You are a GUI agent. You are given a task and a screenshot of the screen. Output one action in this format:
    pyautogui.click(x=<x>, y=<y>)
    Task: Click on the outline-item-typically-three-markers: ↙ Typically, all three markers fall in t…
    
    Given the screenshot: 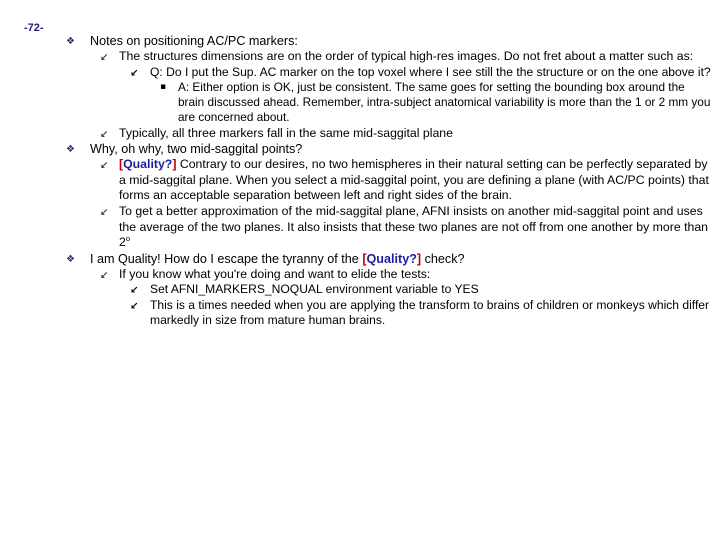 What is the action you would take?
    pyautogui.click(x=388, y=134)
    